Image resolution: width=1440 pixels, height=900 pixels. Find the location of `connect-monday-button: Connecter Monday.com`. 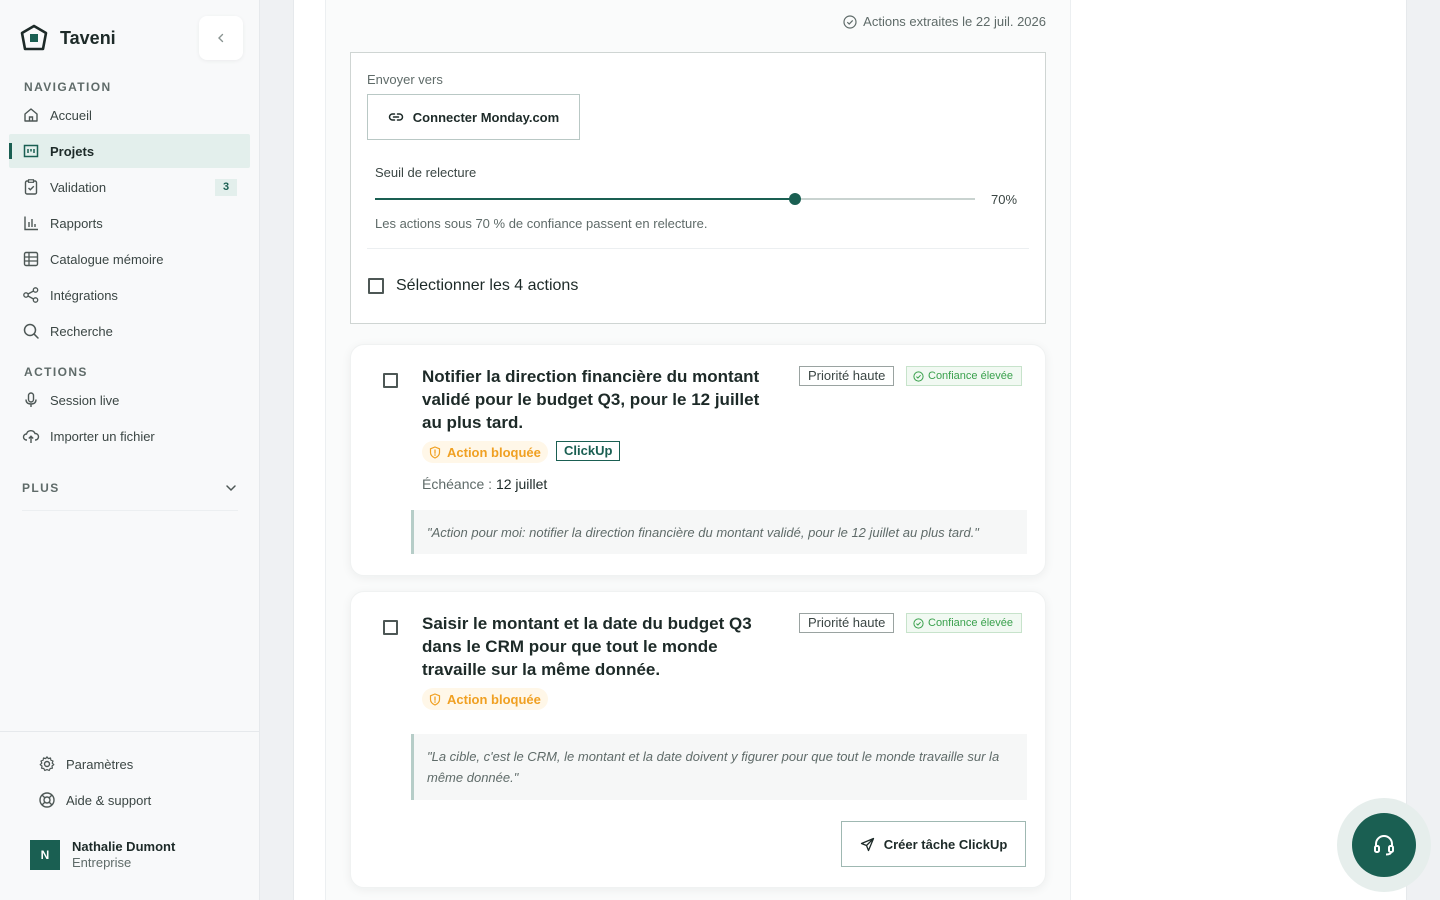

connect-monday-button: Connecter Monday.com is located at coordinates (473, 117).